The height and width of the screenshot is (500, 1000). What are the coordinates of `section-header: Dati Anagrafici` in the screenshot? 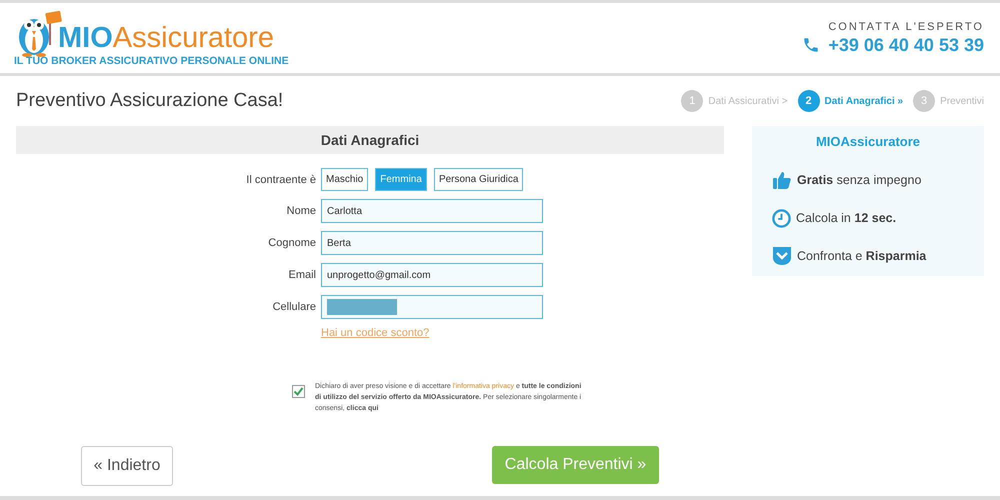 It's located at (370, 140).